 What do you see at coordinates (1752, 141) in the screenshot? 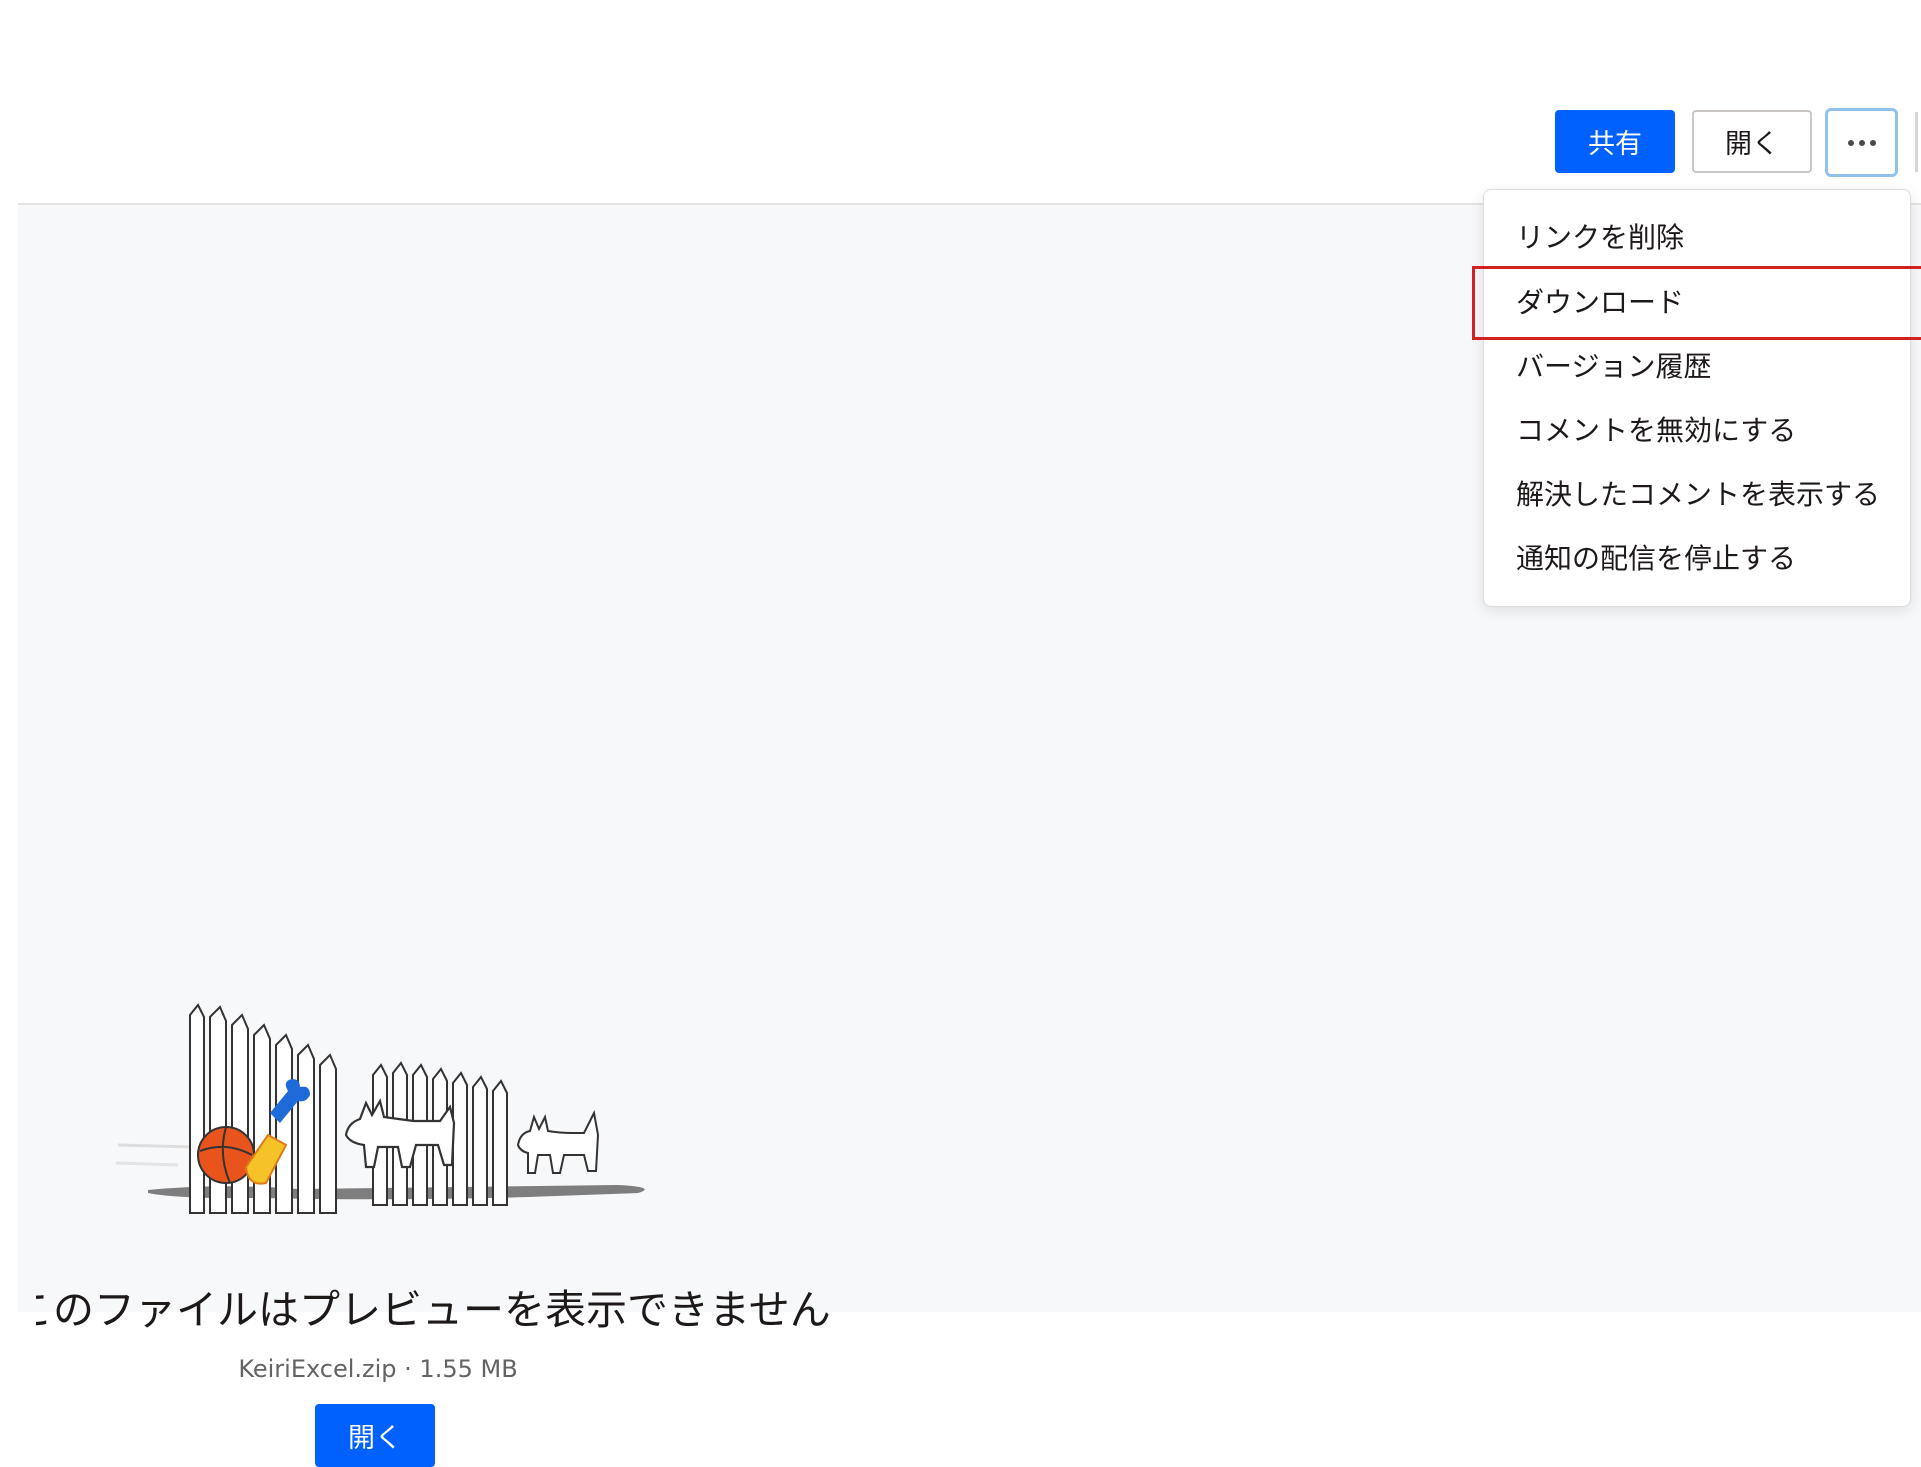
I see `open-button: 開く` at bounding box center [1752, 141].